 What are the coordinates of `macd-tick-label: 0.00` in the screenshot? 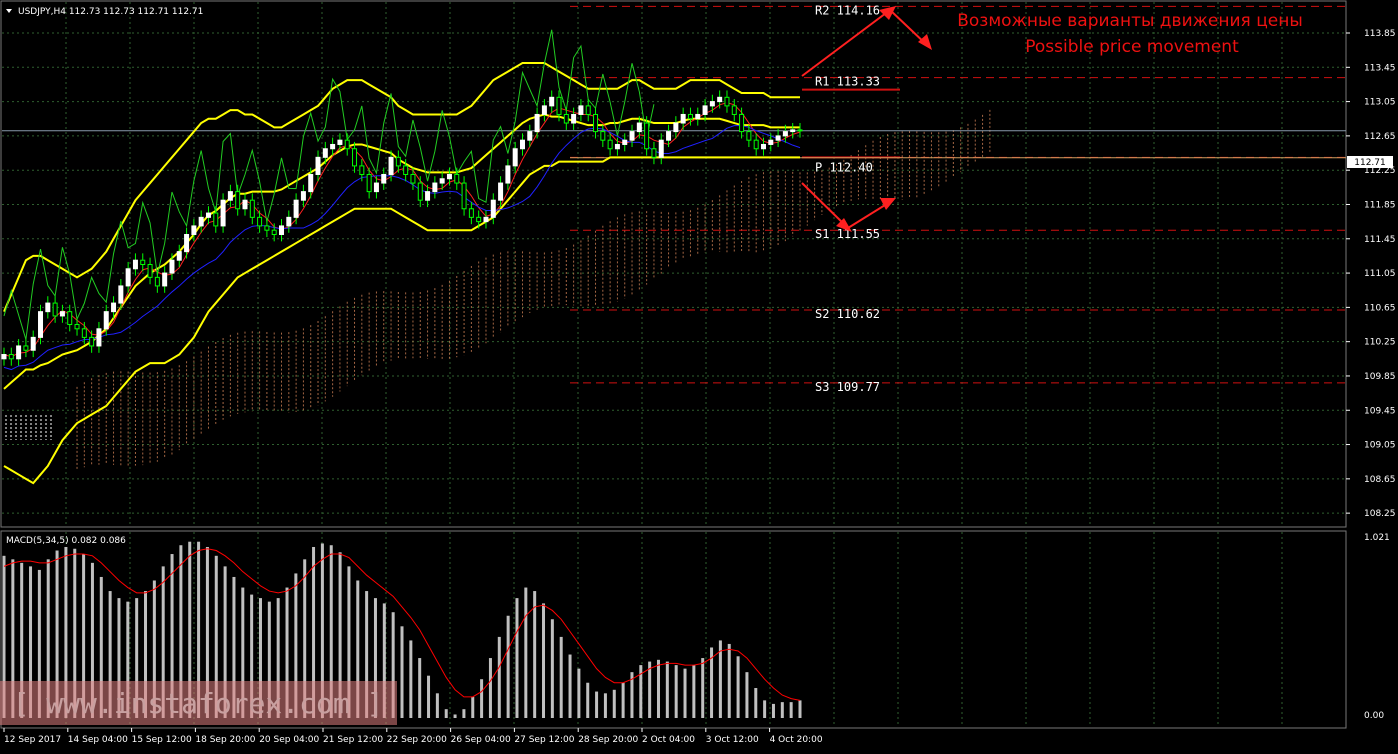 It's located at (1374, 716).